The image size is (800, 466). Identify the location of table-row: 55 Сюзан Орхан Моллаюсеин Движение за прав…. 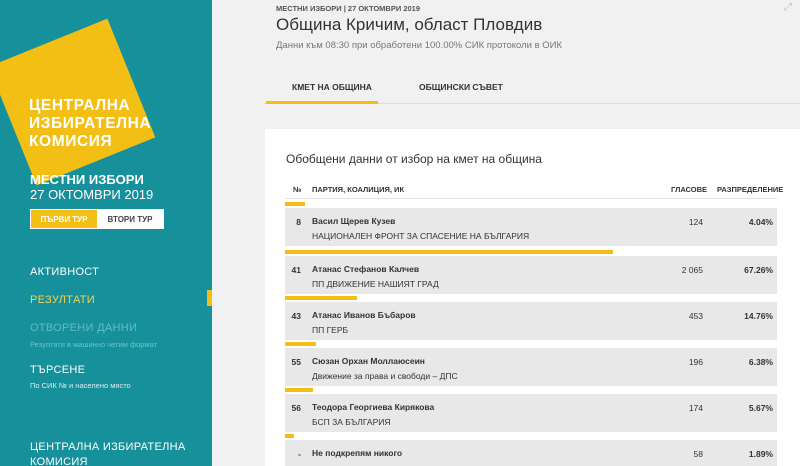
(531, 367).